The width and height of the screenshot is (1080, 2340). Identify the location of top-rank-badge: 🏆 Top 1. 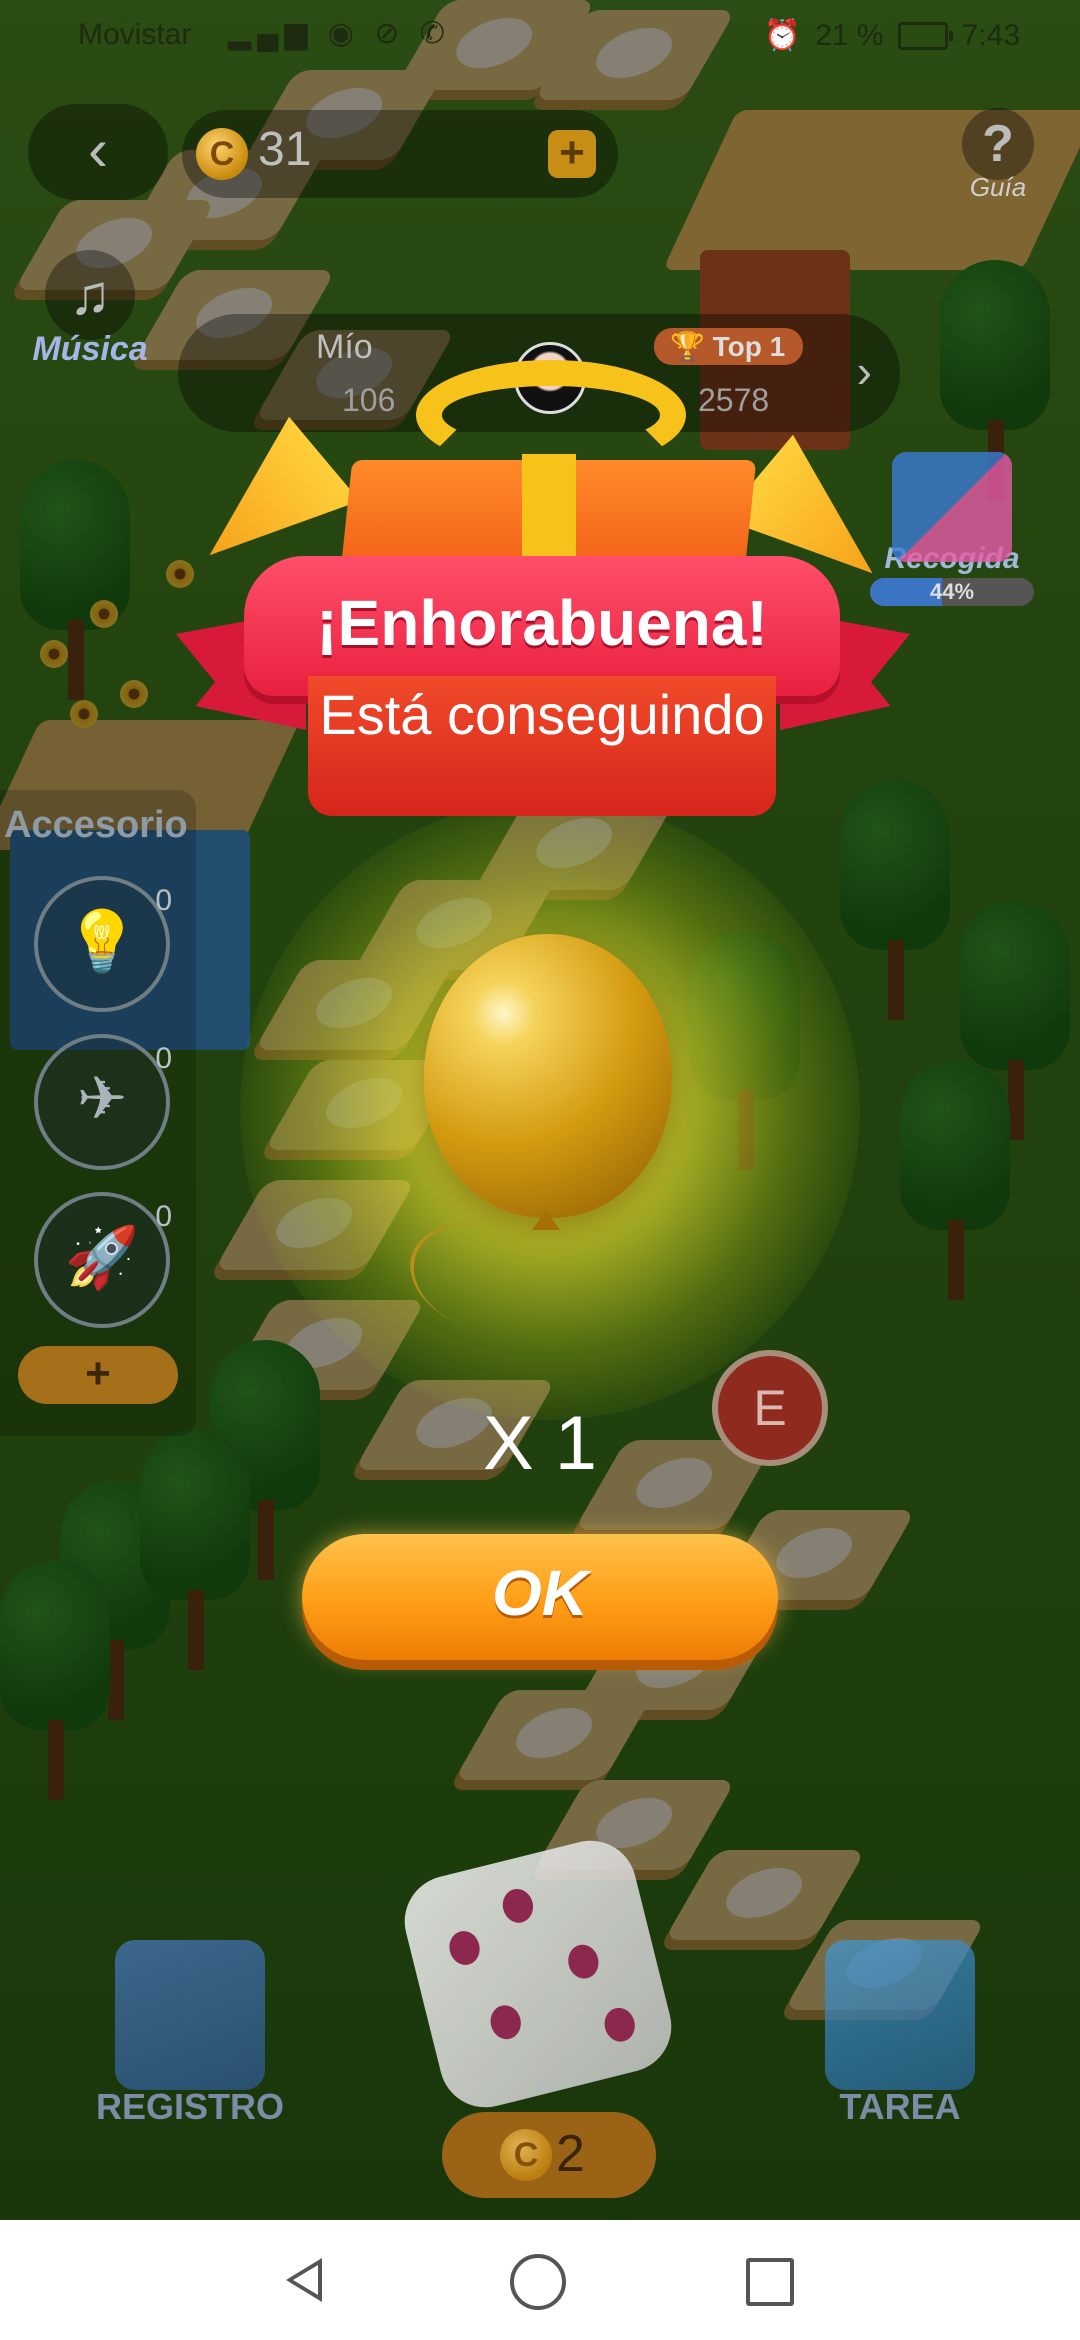
(729, 346).